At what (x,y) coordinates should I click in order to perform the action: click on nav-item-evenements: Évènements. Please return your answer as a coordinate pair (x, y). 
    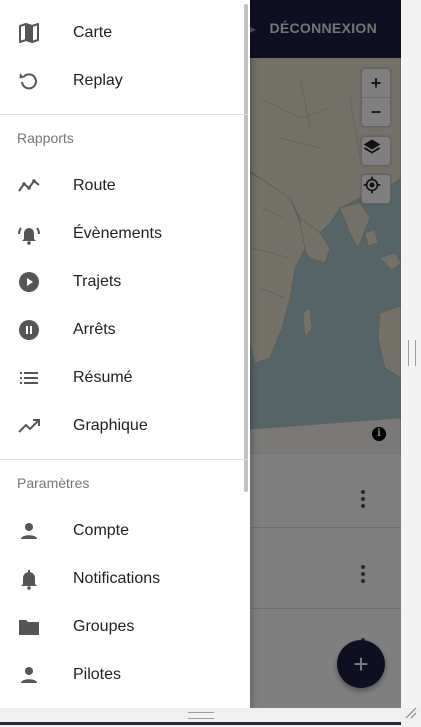
    Looking at the image, I should click on (120, 234).